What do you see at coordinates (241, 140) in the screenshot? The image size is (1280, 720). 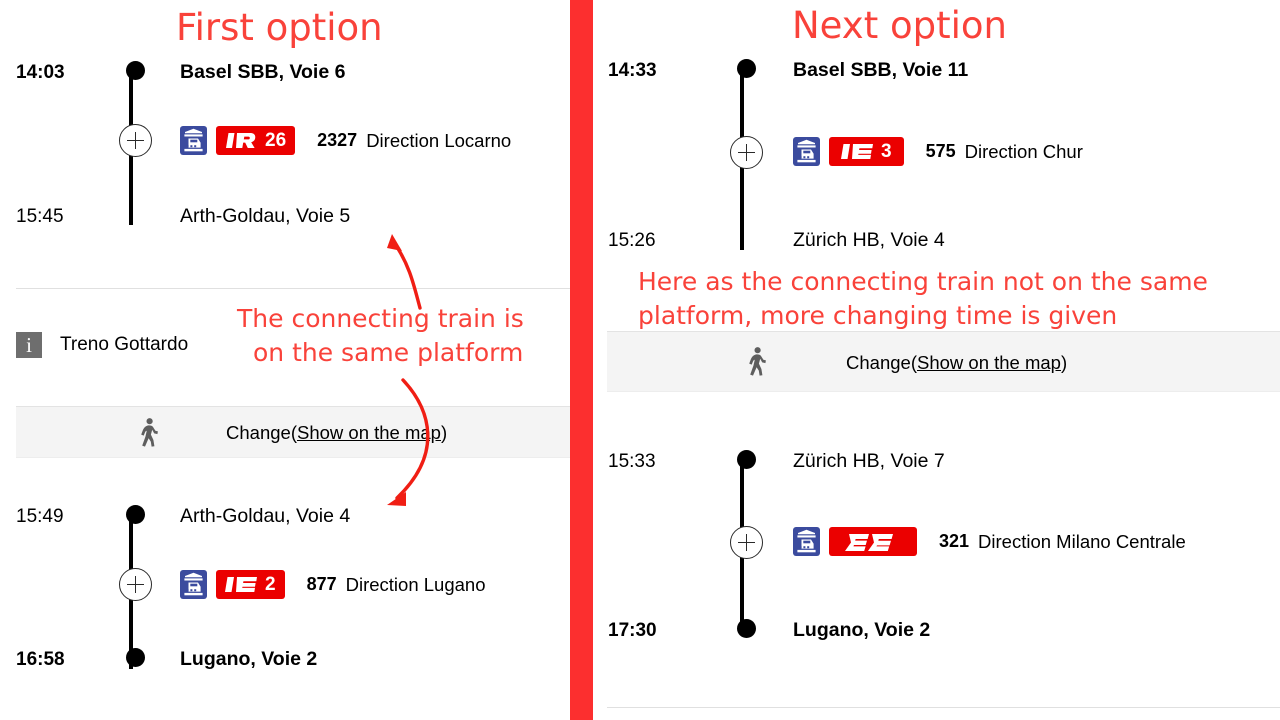 I see `ir-logo-icon` at bounding box center [241, 140].